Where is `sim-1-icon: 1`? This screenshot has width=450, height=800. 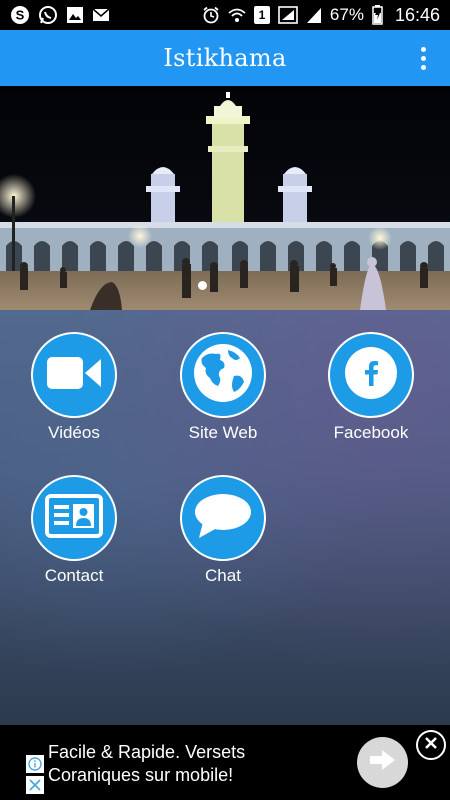 sim-1-icon: 1 is located at coordinates (261, 15).